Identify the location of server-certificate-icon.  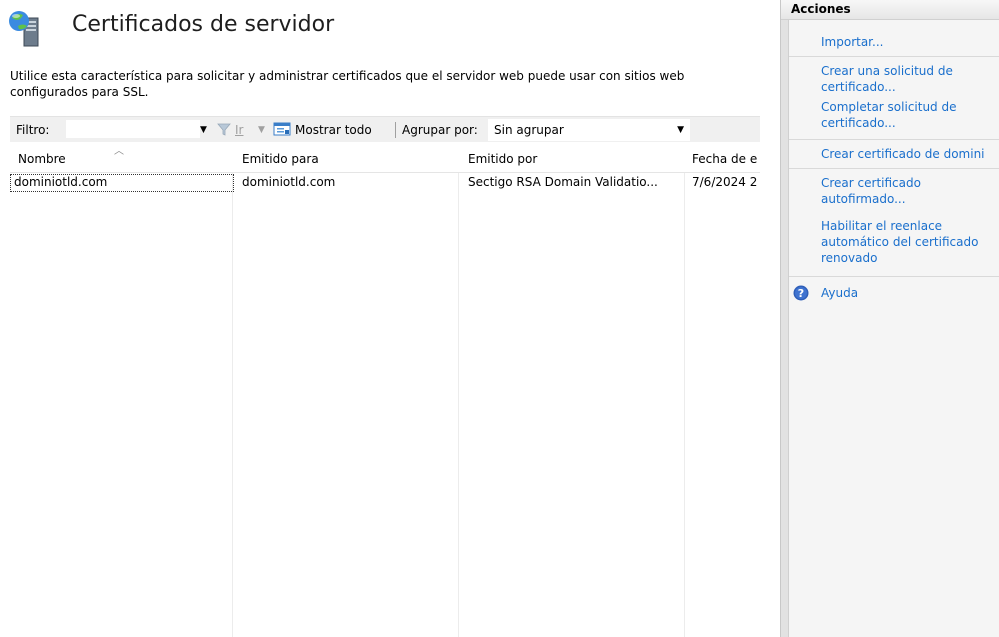
(24, 29).